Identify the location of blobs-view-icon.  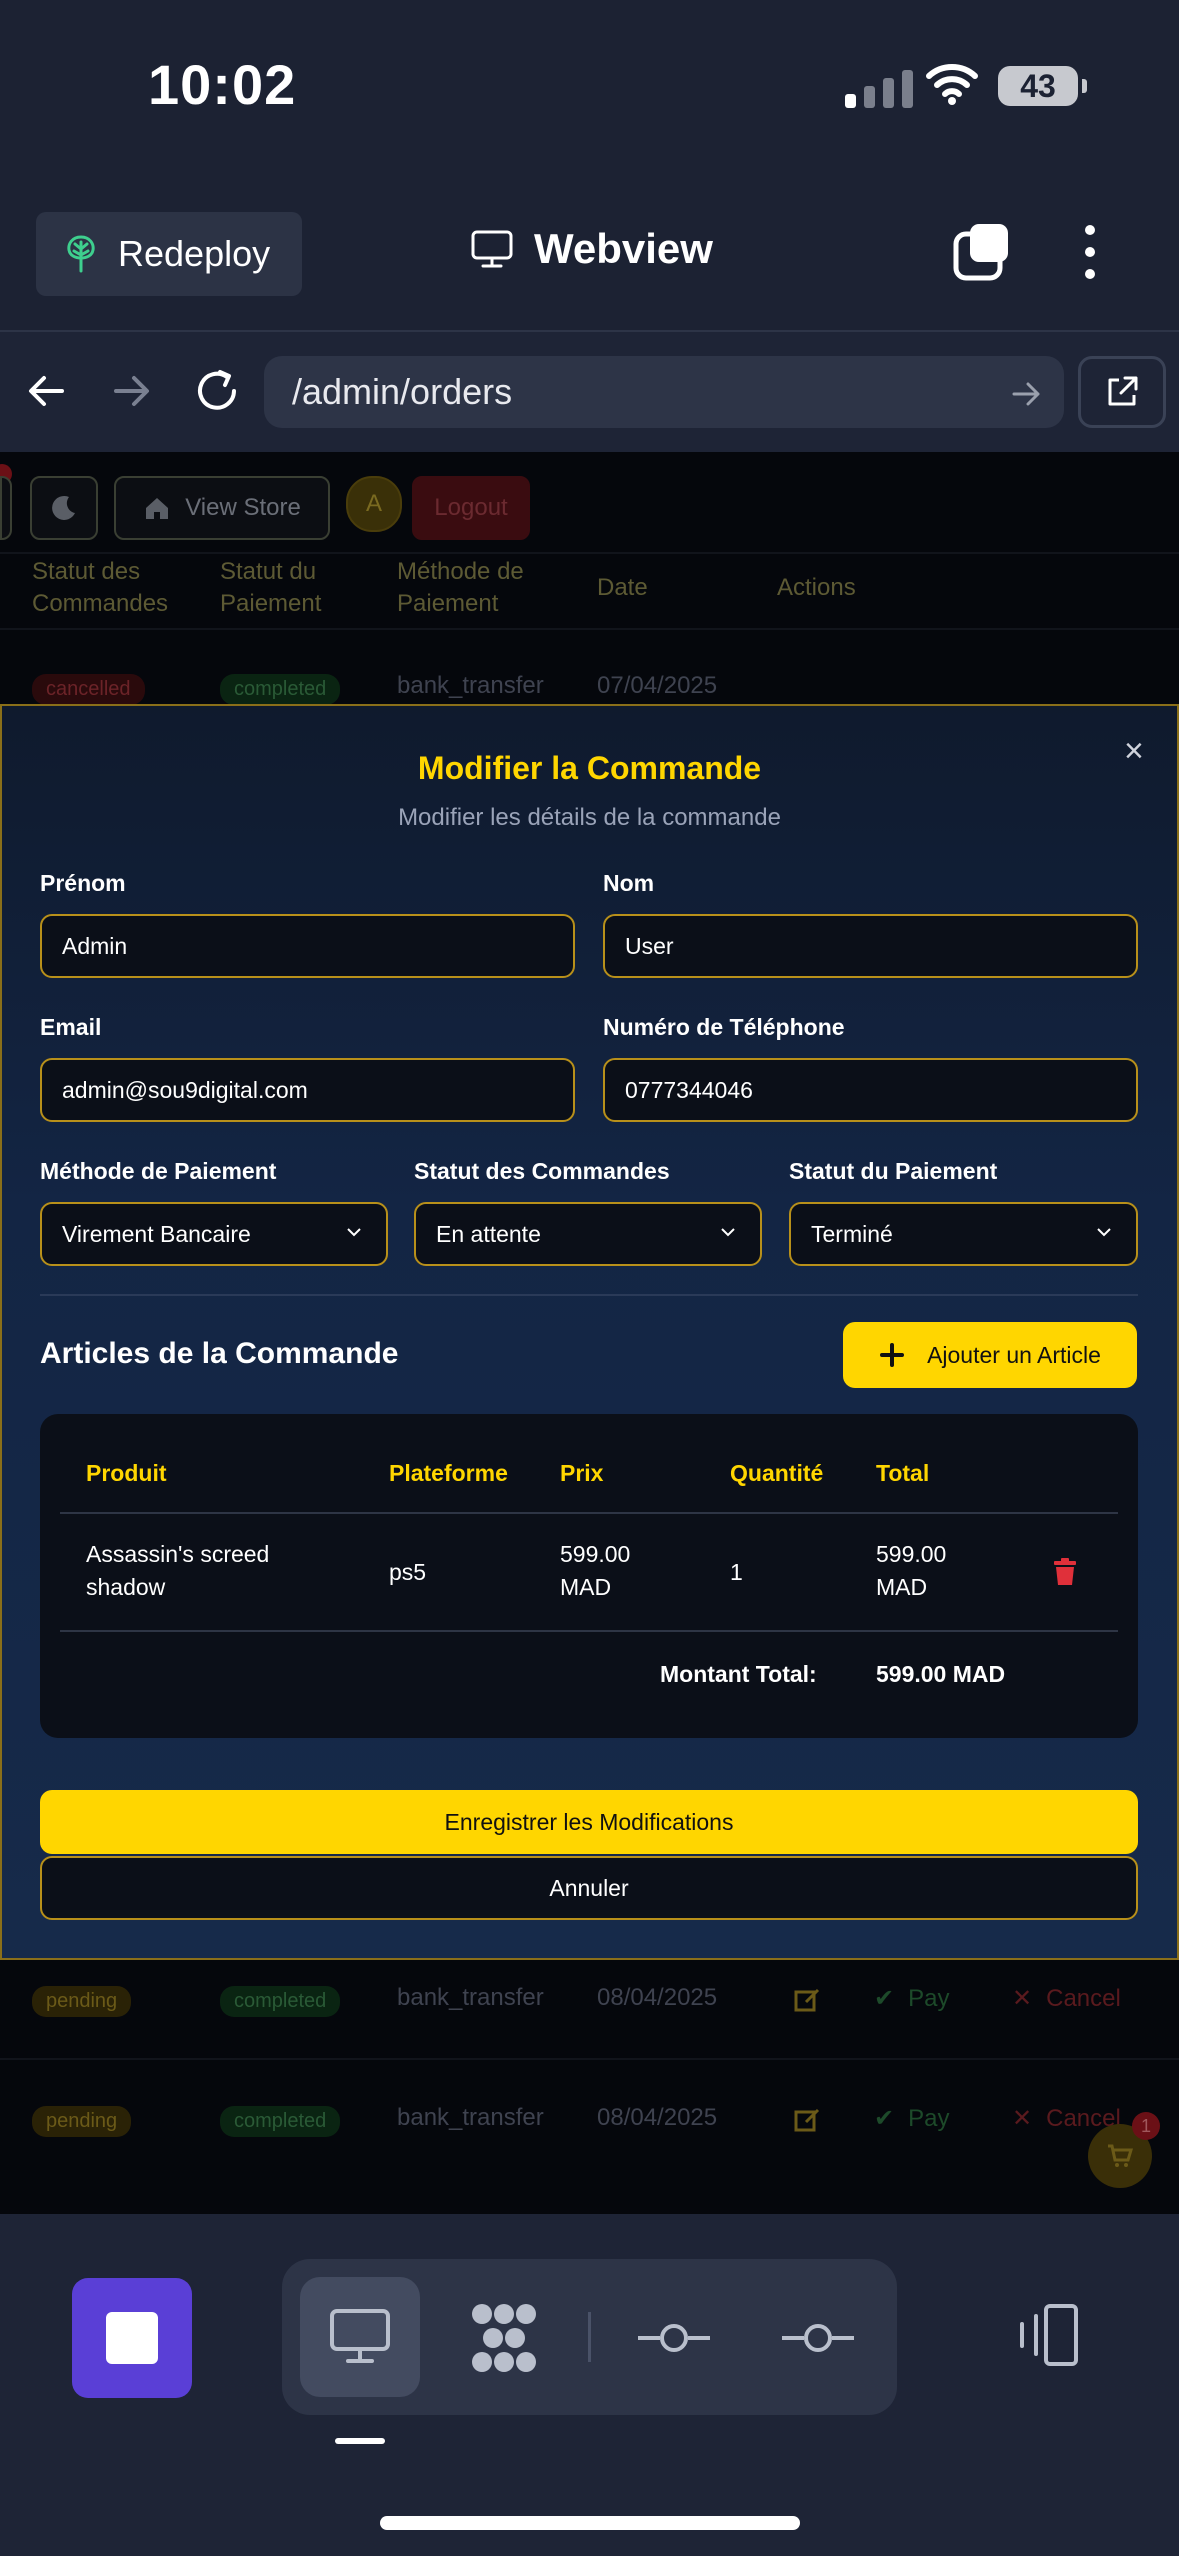
(504, 2338).